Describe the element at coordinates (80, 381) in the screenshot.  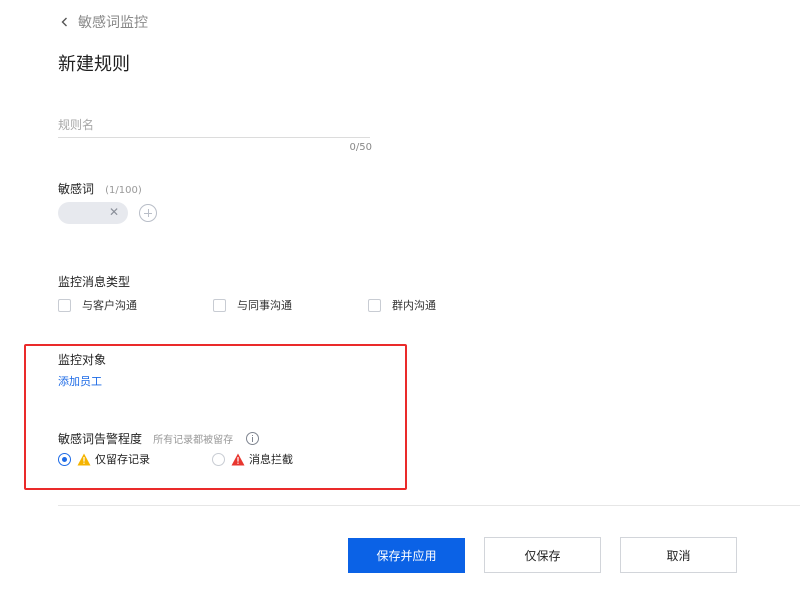
I see `add-employee-link: 添加员工` at that location.